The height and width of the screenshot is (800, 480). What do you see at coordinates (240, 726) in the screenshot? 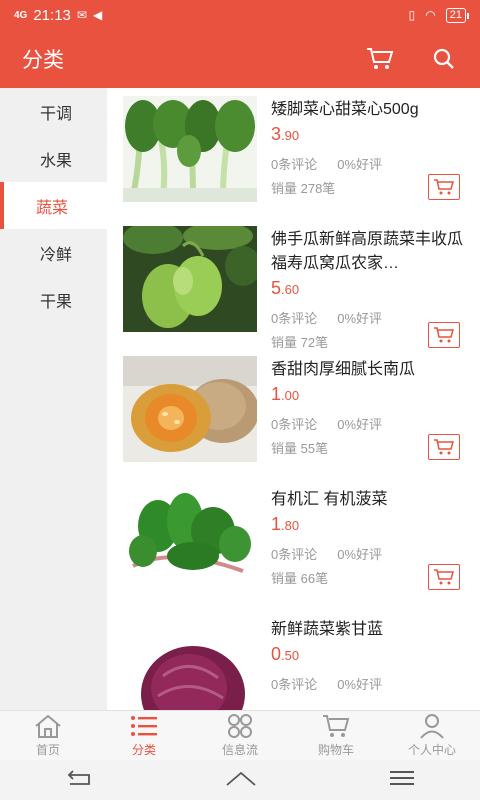
I see `grid-icon` at bounding box center [240, 726].